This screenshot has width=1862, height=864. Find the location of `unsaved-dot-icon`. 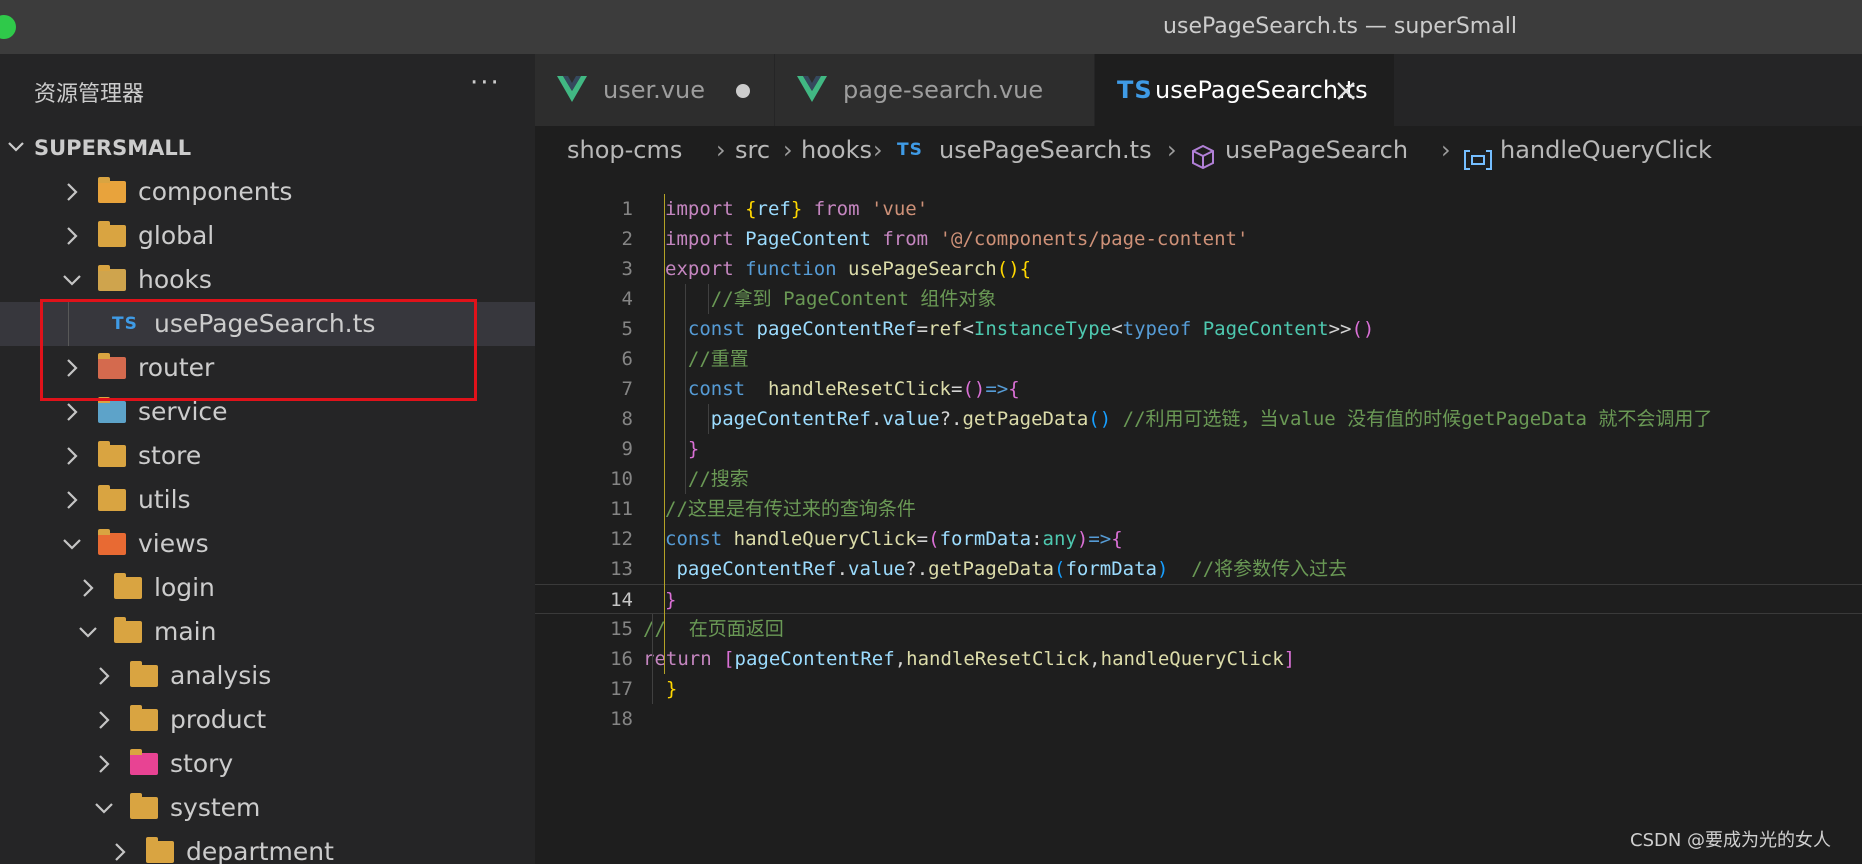

unsaved-dot-icon is located at coordinates (743, 91).